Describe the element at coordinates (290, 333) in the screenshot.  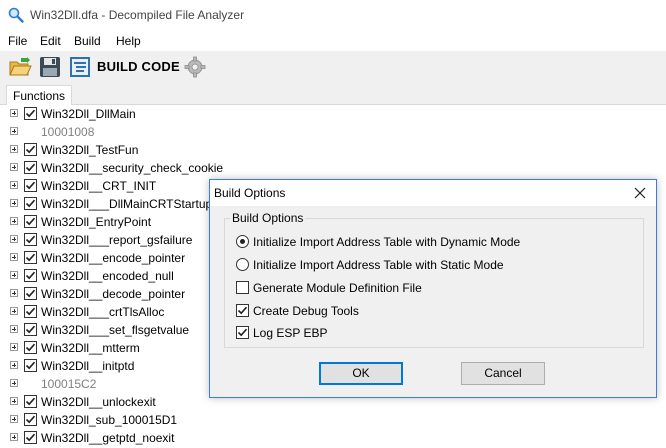
I see `log-esp-label: Log ESP EBP` at that location.